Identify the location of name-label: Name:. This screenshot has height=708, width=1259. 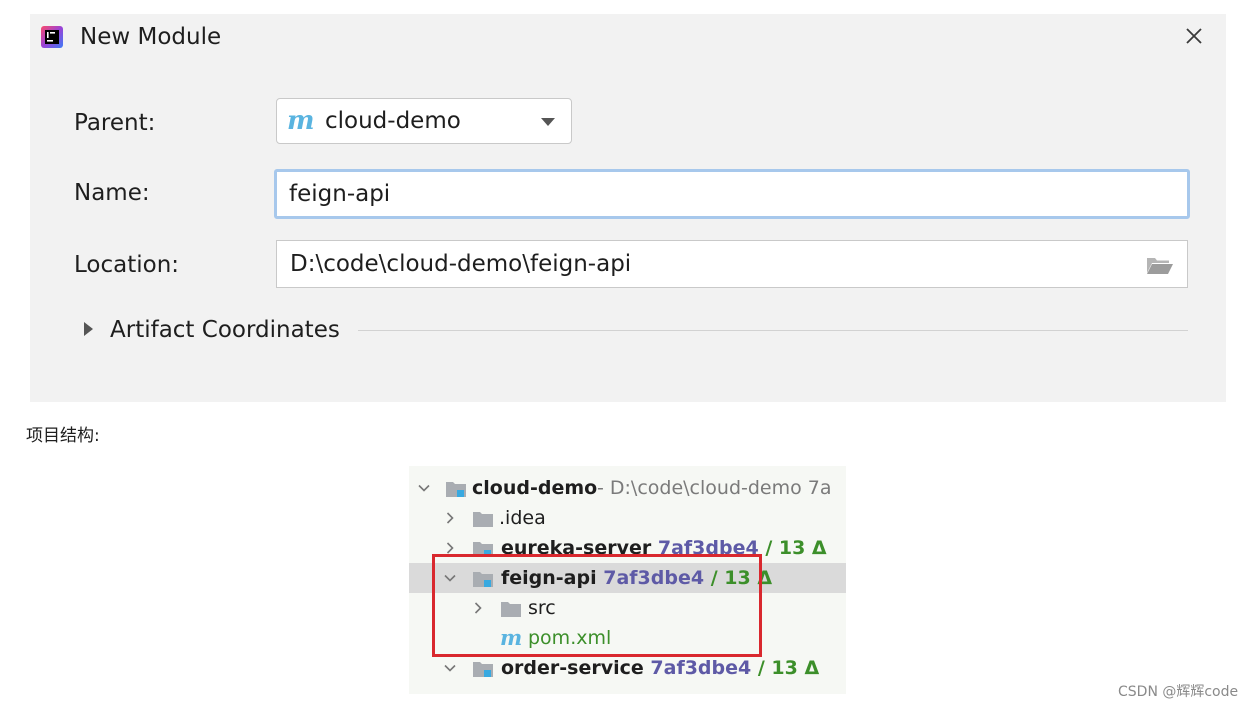
(112, 193).